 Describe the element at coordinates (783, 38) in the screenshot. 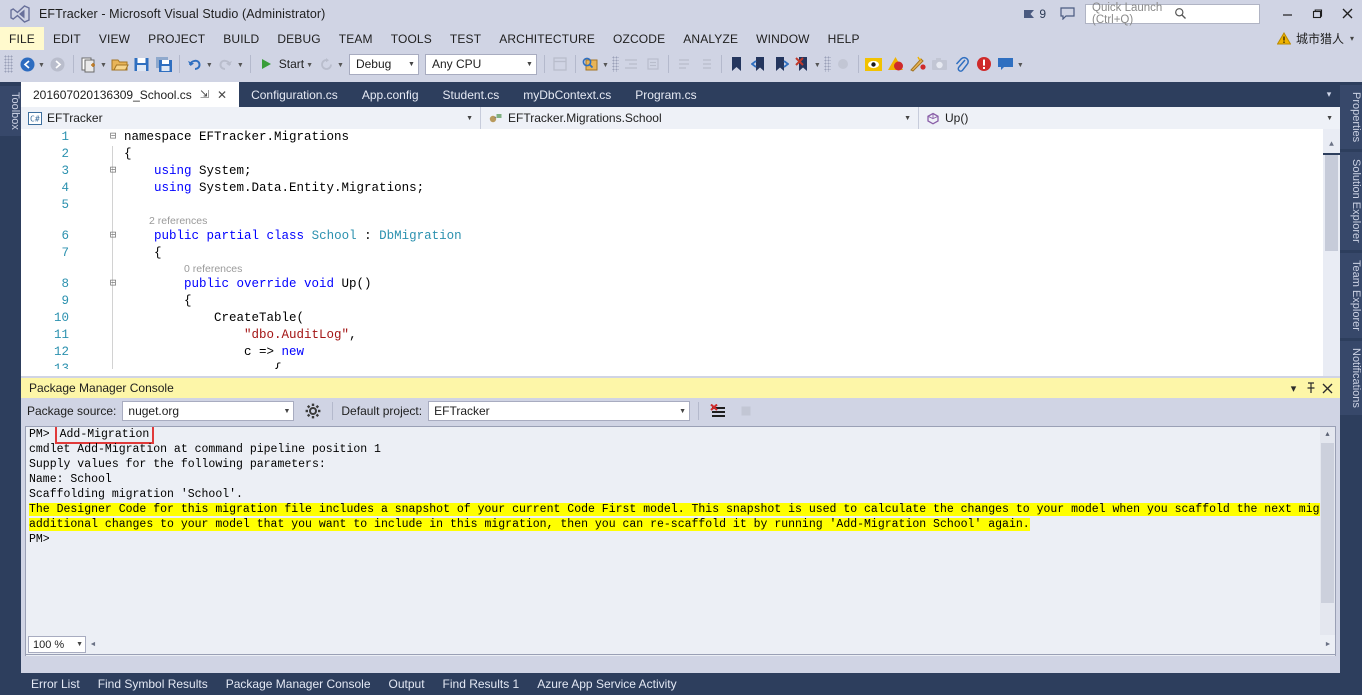

I see `menu-item-window: WINDOW` at that location.